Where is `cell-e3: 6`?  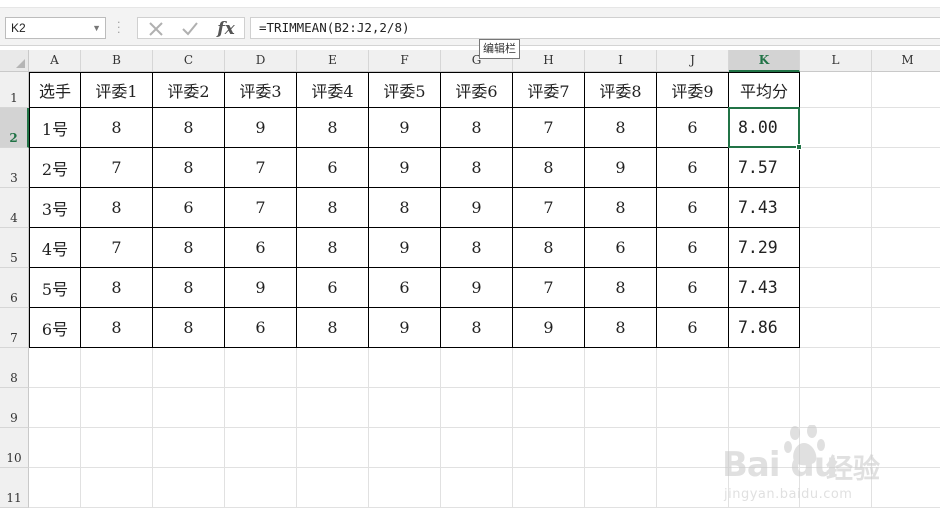 cell-e3: 6 is located at coordinates (333, 168).